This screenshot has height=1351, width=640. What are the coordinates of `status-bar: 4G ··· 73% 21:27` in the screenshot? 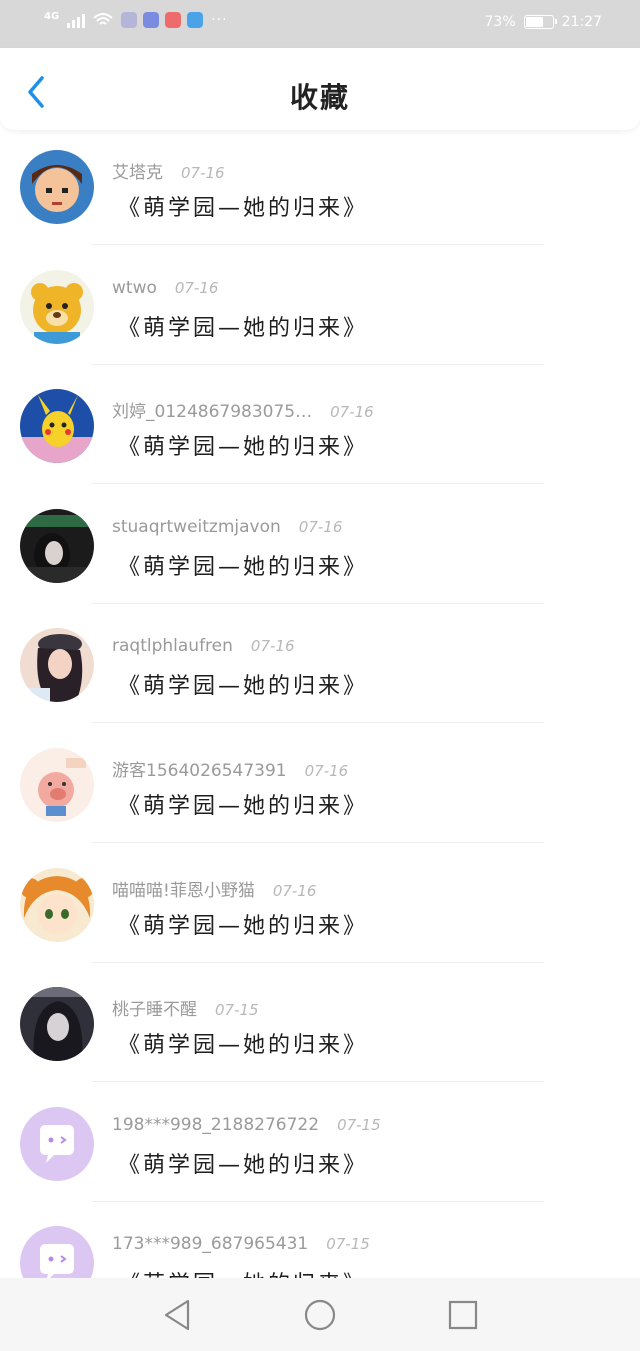 It's located at (320, 24).